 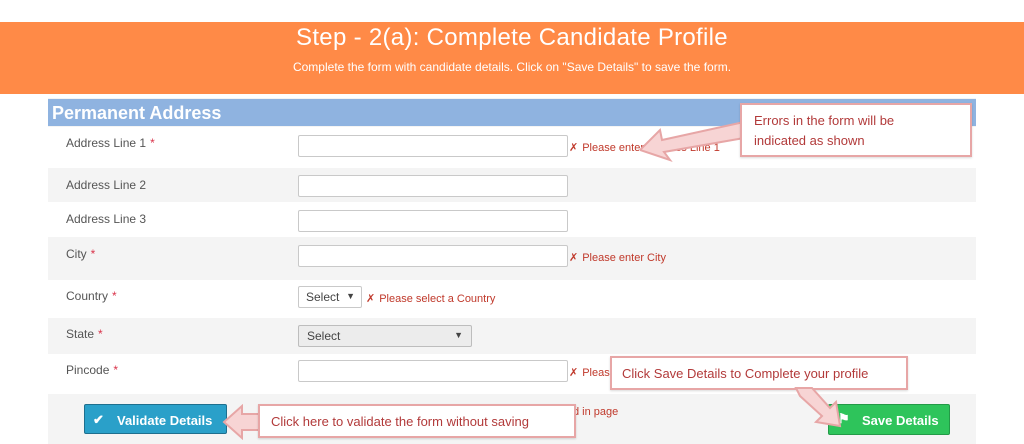 I want to click on country-error: ✗ Please select a Country, so click(x=431, y=299).